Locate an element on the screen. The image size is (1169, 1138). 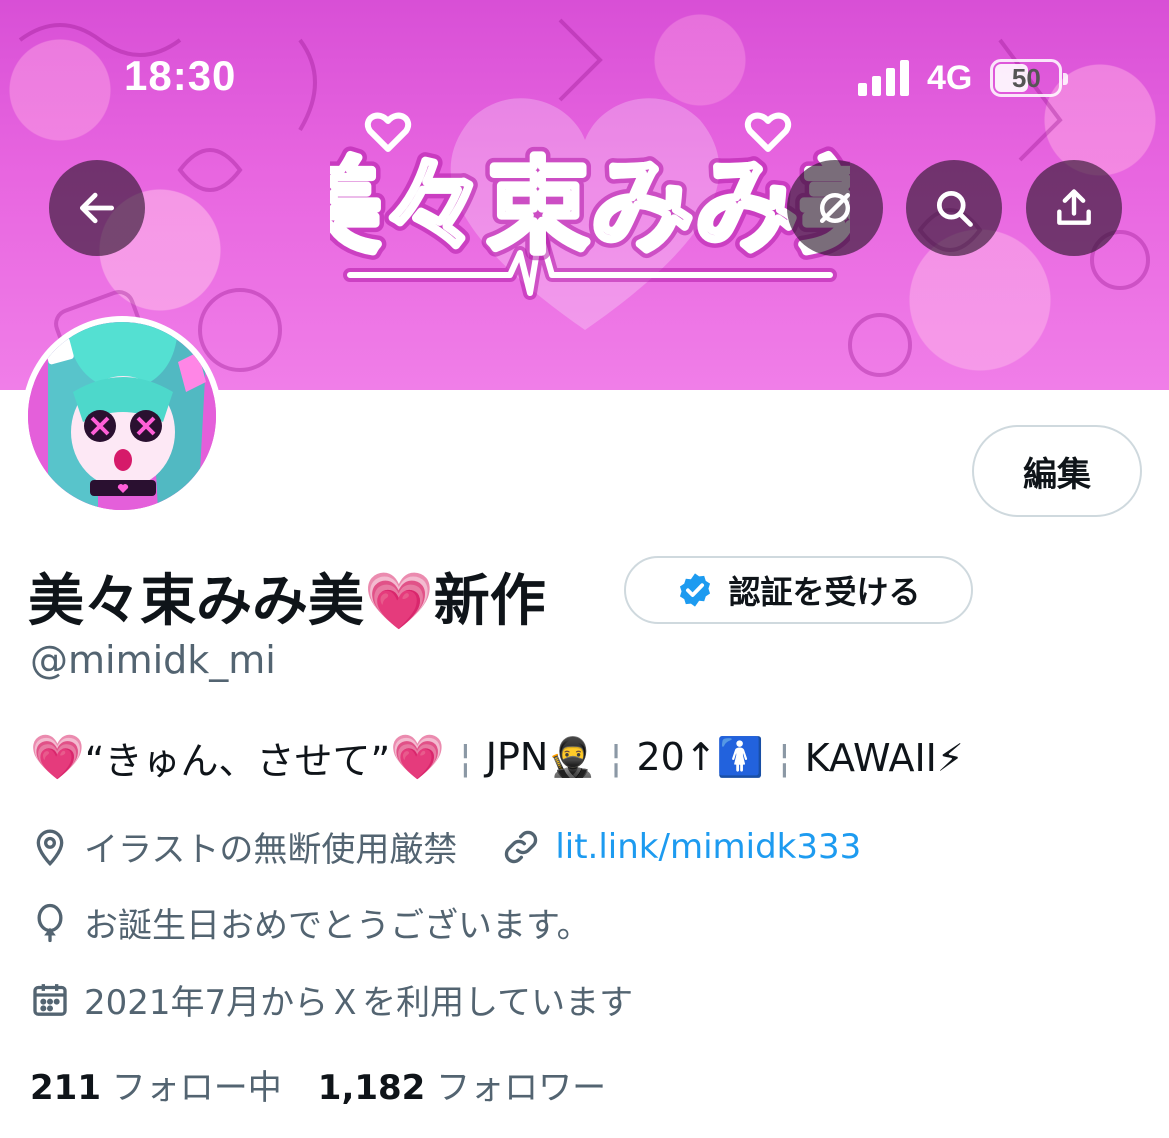
profile-handle: @mimidk_mi is located at coordinates (153, 660).